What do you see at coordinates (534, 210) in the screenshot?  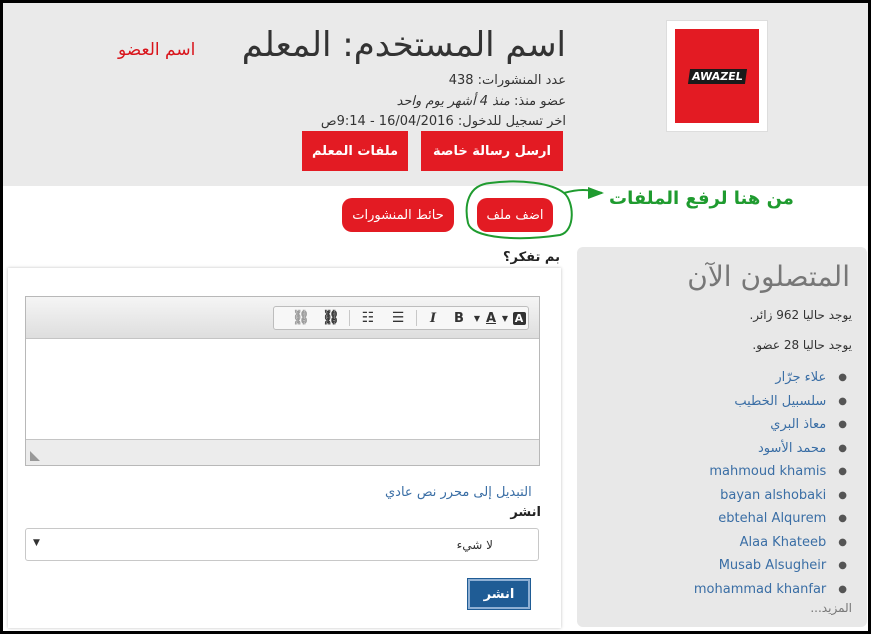 I see `annotation-circle-arrow` at bounding box center [534, 210].